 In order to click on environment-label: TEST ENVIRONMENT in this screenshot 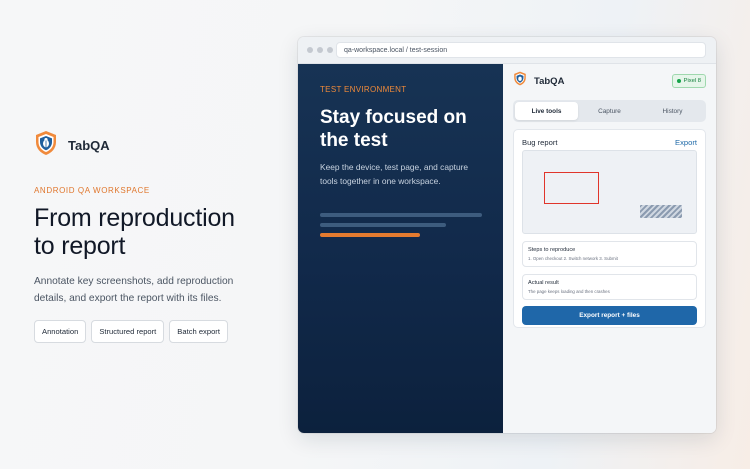, I will do `click(363, 89)`.